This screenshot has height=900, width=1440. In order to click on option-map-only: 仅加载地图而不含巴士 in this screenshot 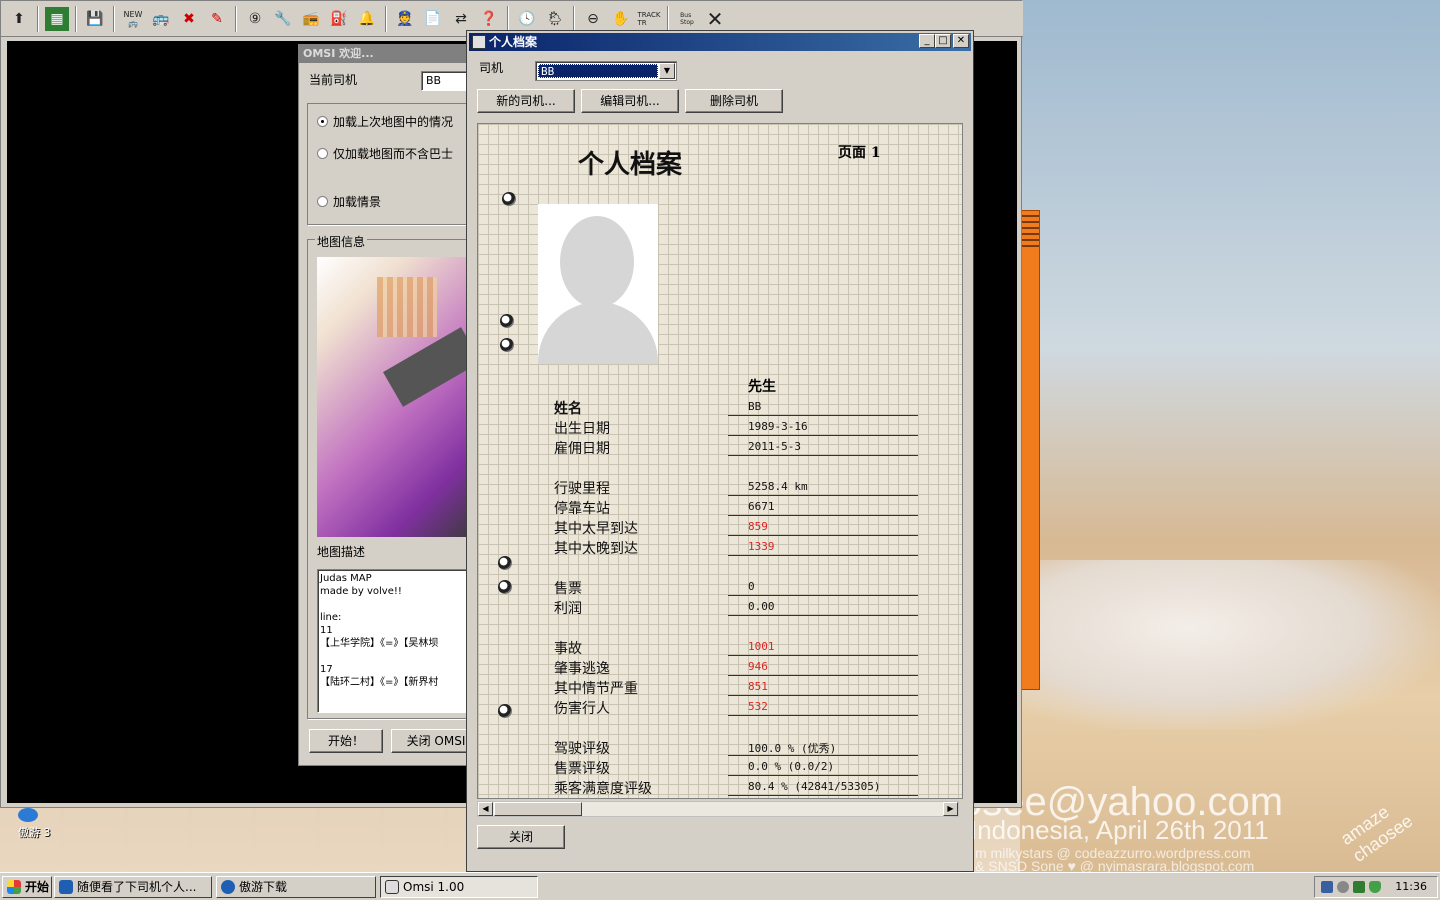, I will do `click(385, 153)`.